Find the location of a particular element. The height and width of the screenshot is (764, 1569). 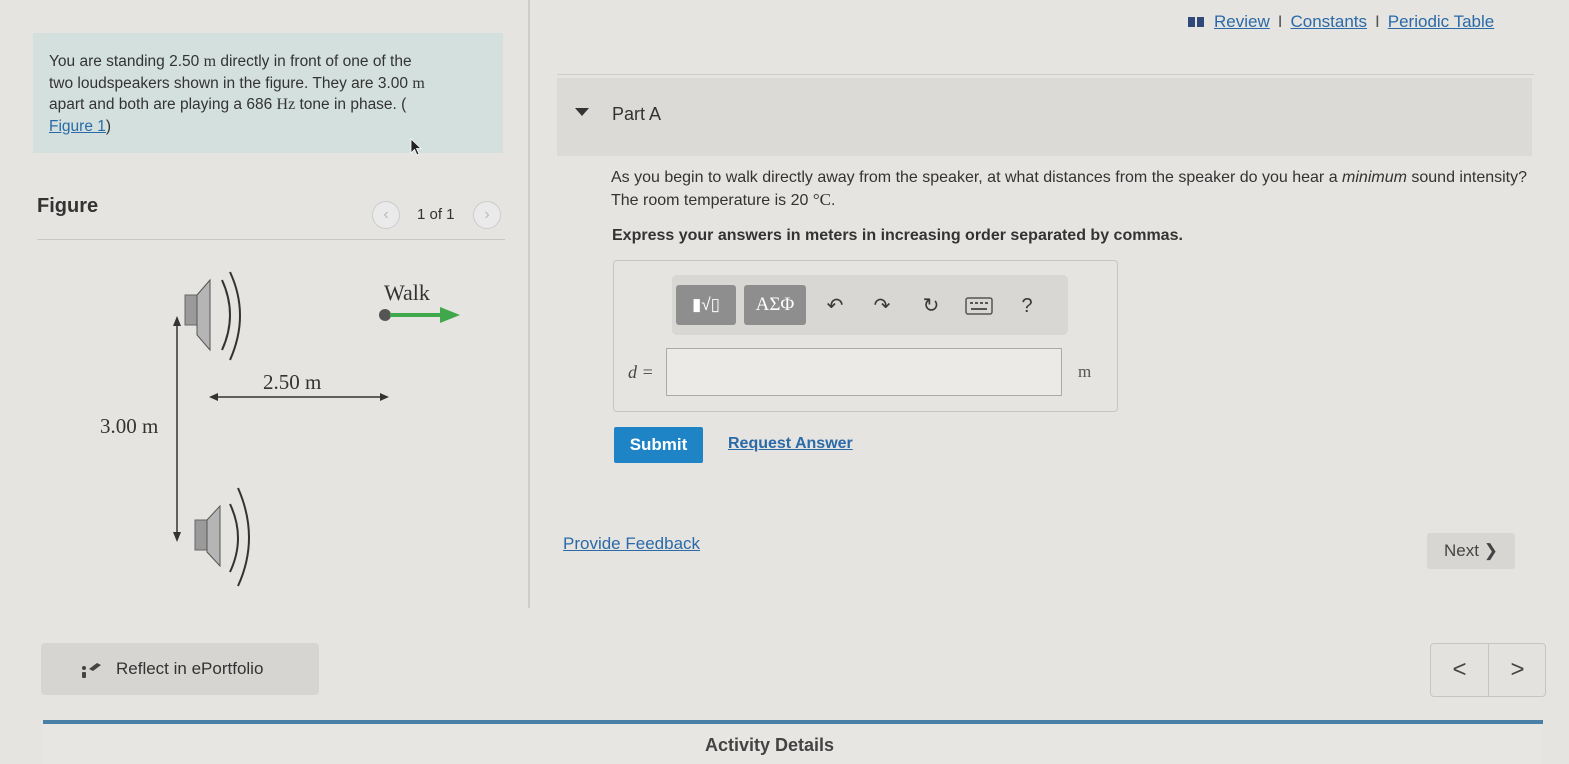

intro-text: directly in front of one of the is located at coordinates (314, 61).